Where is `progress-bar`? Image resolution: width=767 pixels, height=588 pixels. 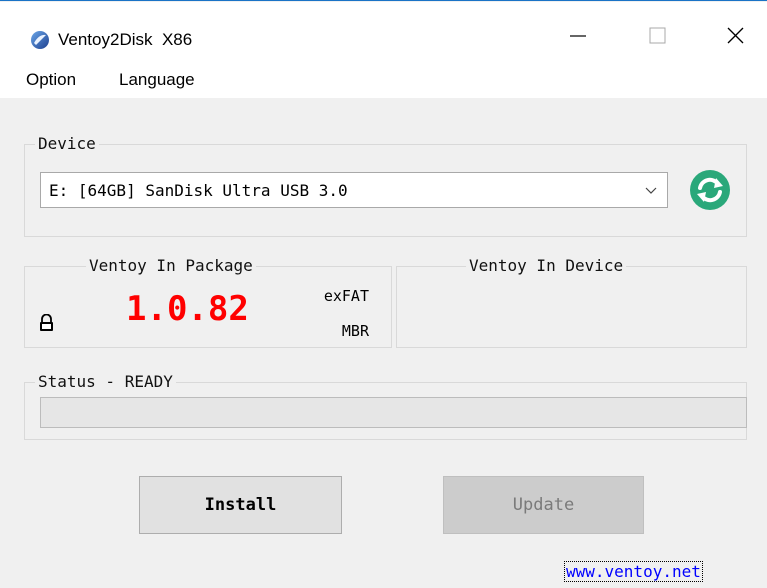 progress-bar is located at coordinates (393, 412).